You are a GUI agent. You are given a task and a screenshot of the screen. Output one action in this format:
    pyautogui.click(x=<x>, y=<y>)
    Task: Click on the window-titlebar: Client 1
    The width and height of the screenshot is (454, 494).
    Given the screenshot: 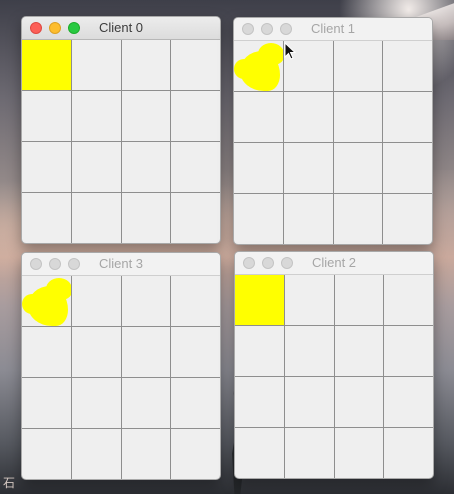 What is the action you would take?
    pyautogui.click(x=333, y=29)
    